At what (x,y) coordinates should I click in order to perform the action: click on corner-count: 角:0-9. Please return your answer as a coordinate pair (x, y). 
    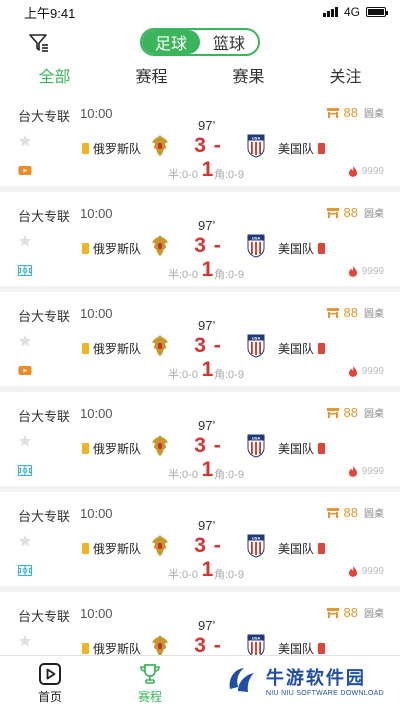
    Looking at the image, I should click on (229, 575).